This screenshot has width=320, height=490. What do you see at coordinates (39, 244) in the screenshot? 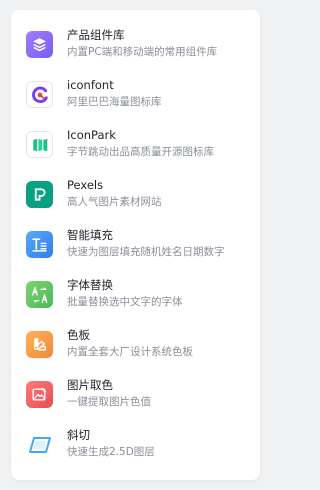
I see `text-fill-icon` at bounding box center [39, 244].